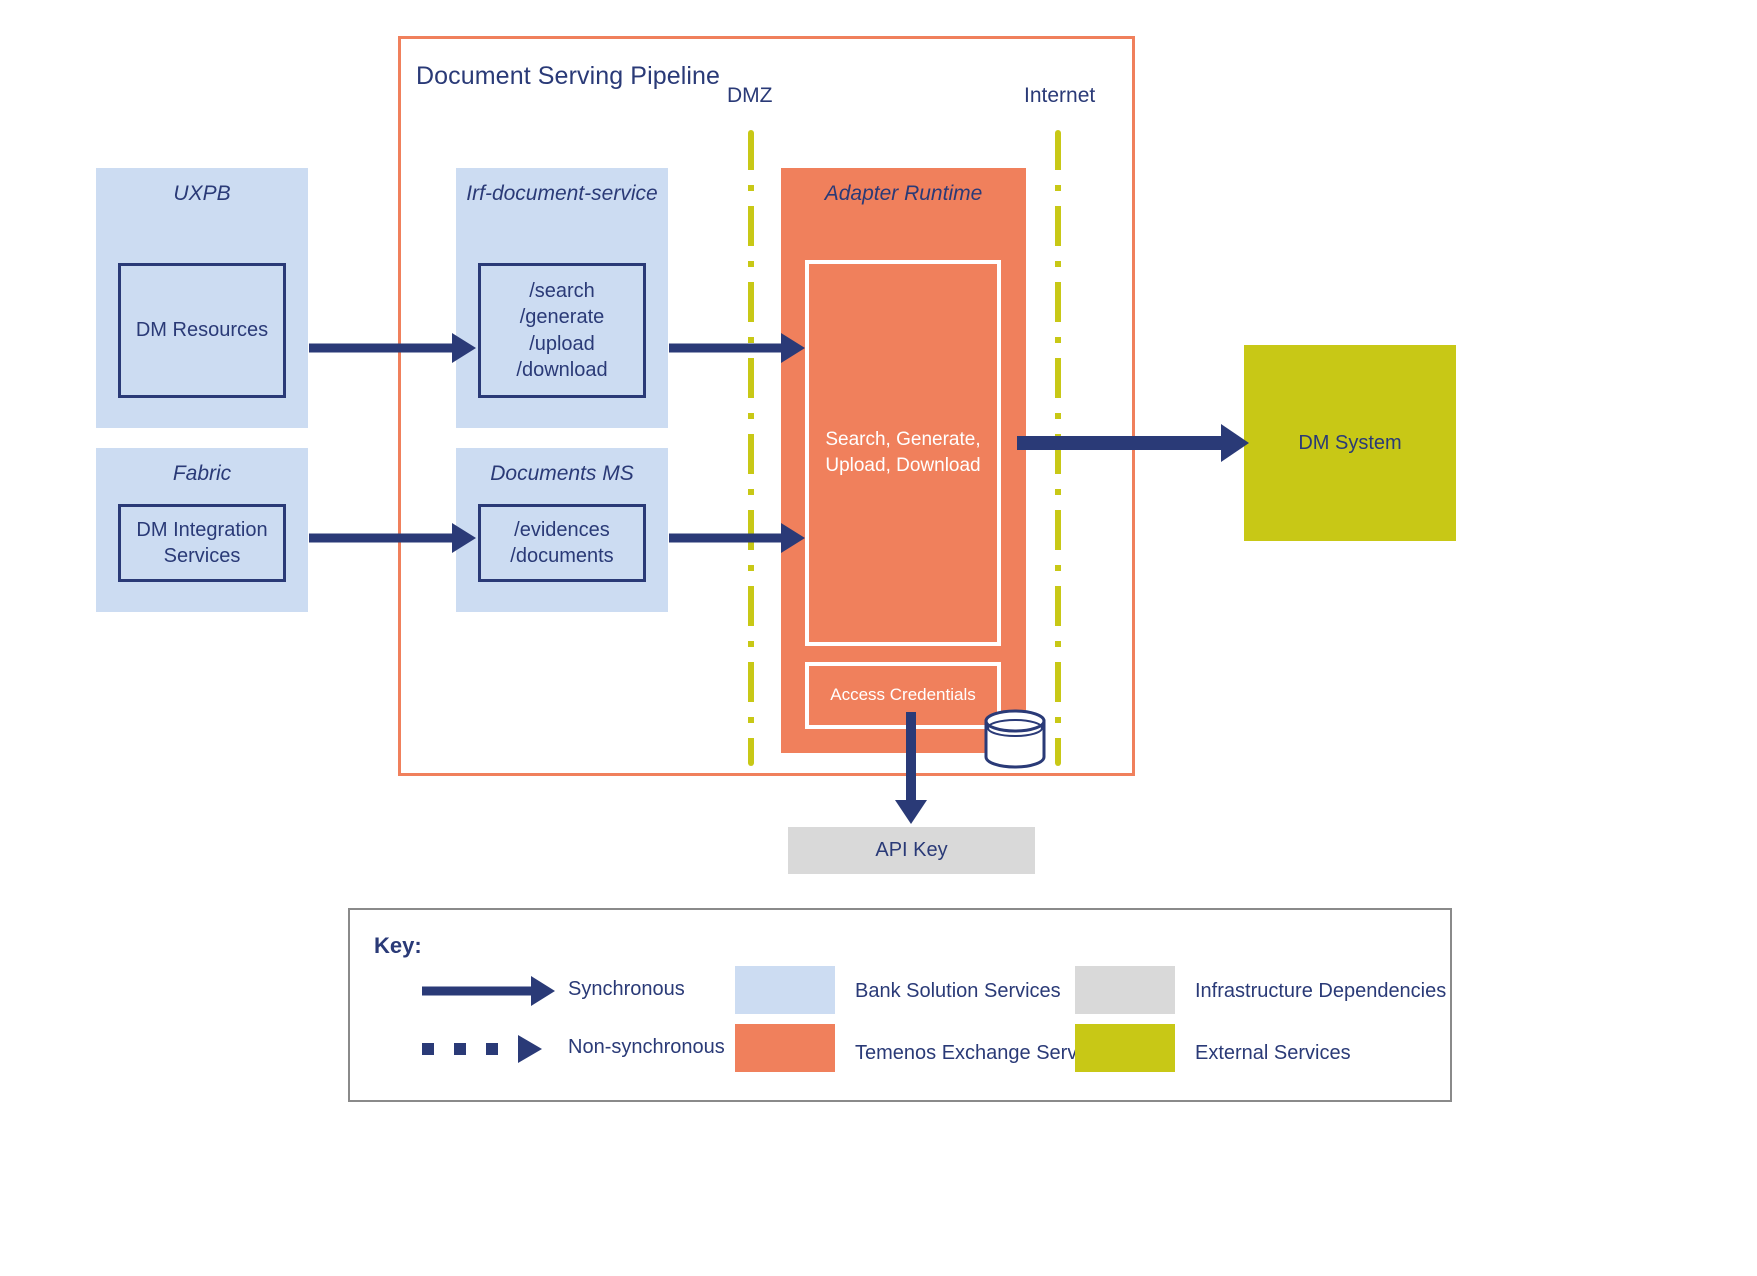  I want to click on box-api-key-label: API Key, so click(911, 850).